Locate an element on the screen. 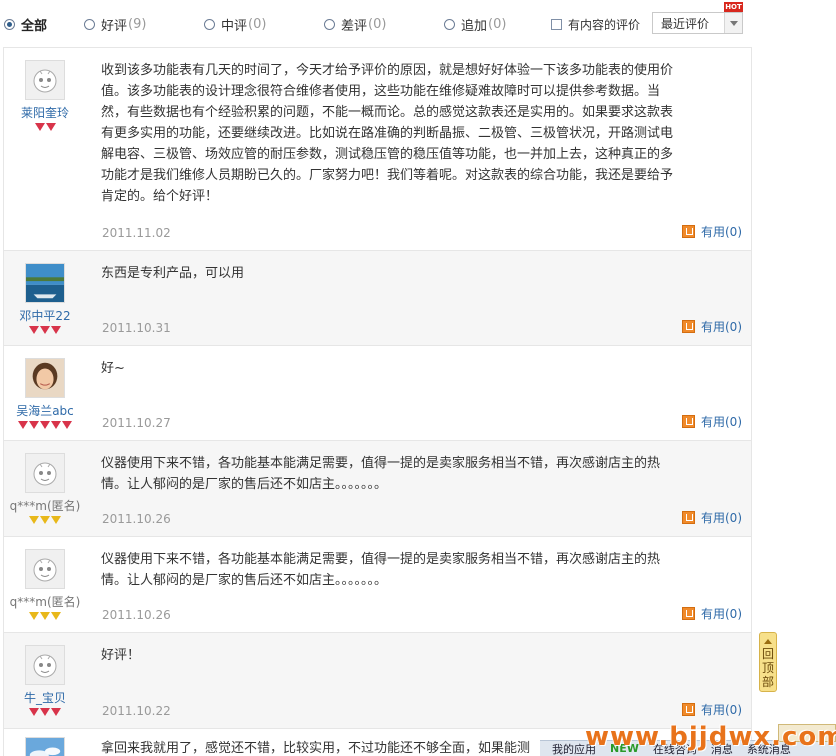  review-text: 东西是专利产品，可以用 is located at coordinates (173, 273).